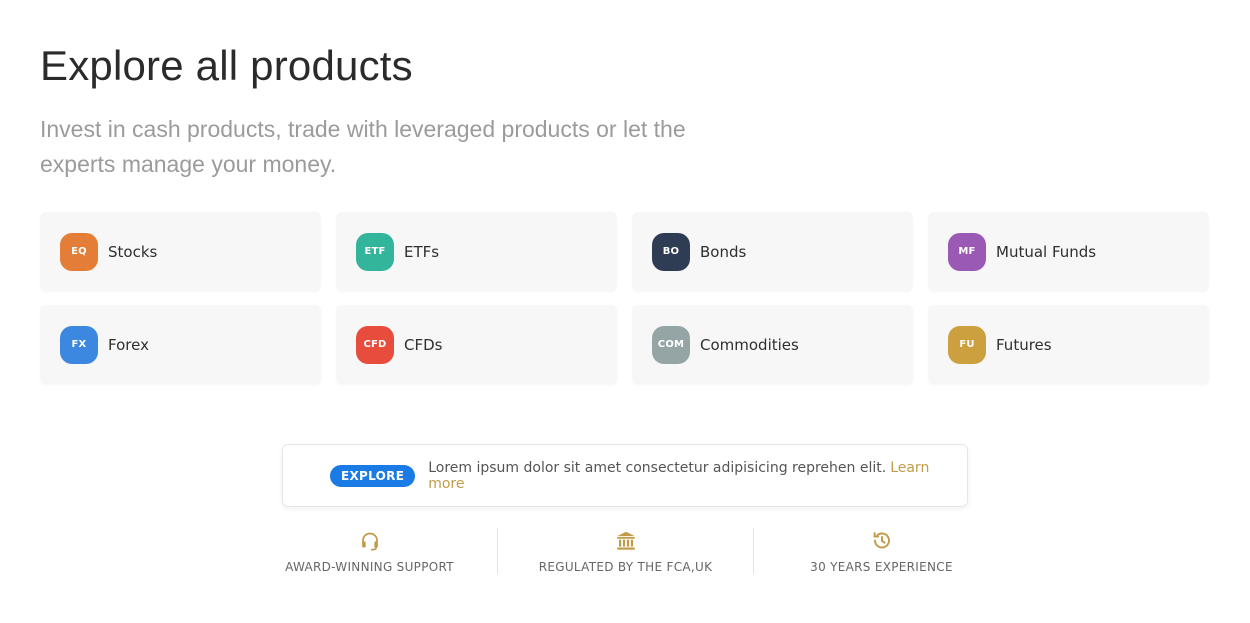 This screenshot has height=623, width=1250. What do you see at coordinates (967, 344) in the screenshot?
I see `product-badge: FU` at bounding box center [967, 344].